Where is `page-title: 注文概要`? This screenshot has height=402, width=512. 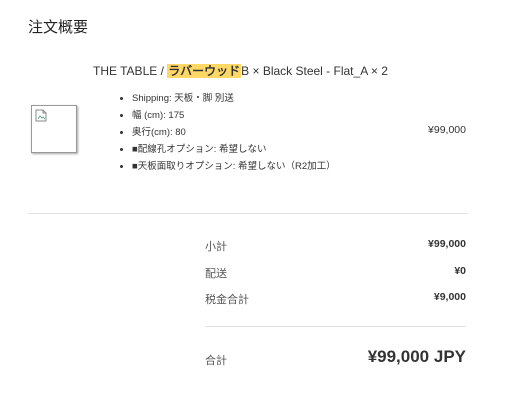
page-title: 注文概要 is located at coordinates (58, 27).